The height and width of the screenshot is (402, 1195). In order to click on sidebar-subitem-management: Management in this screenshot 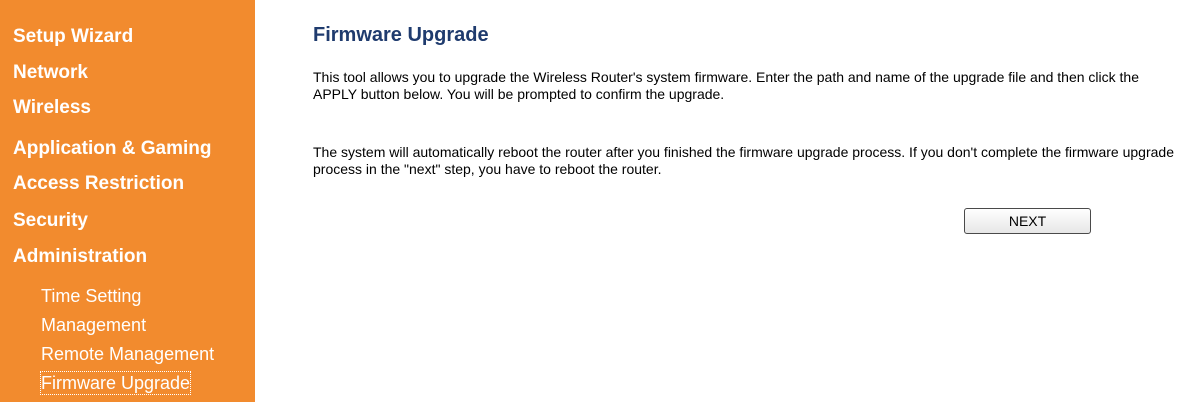, I will do `click(93, 325)`.